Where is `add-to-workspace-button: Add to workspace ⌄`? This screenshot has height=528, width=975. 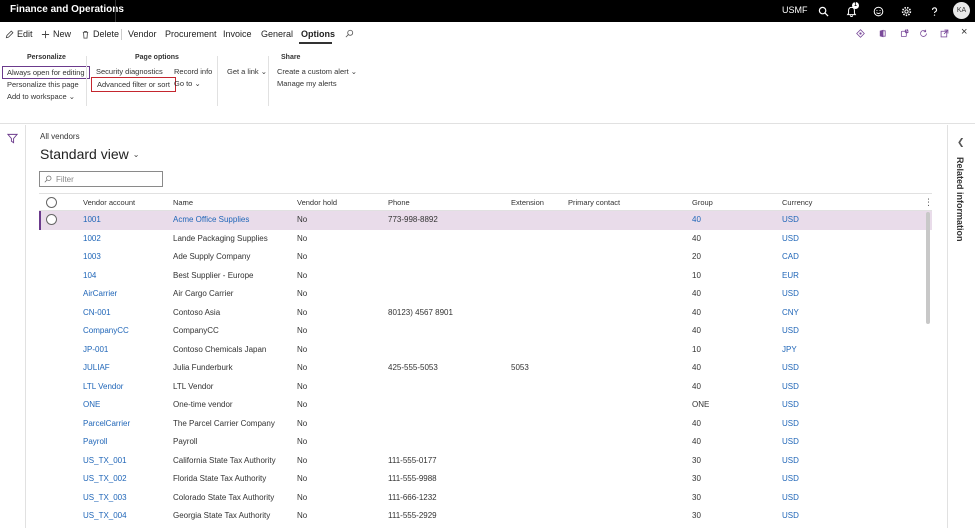
add-to-workspace-button: Add to workspace ⌄ is located at coordinates (41, 96).